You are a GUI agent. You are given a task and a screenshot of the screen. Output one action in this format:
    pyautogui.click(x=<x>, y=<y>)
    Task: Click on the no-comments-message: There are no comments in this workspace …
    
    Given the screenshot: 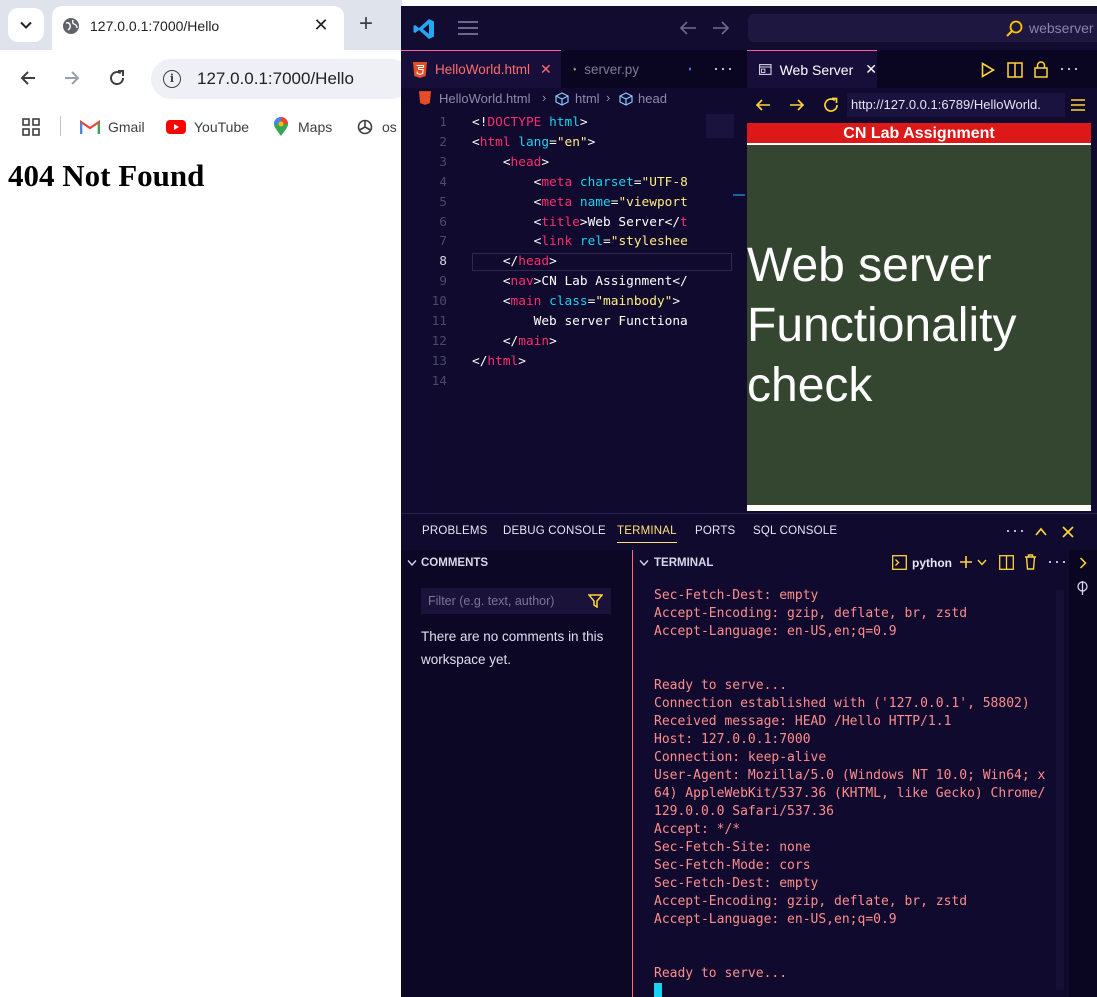 What is the action you would take?
    pyautogui.click(x=512, y=648)
    